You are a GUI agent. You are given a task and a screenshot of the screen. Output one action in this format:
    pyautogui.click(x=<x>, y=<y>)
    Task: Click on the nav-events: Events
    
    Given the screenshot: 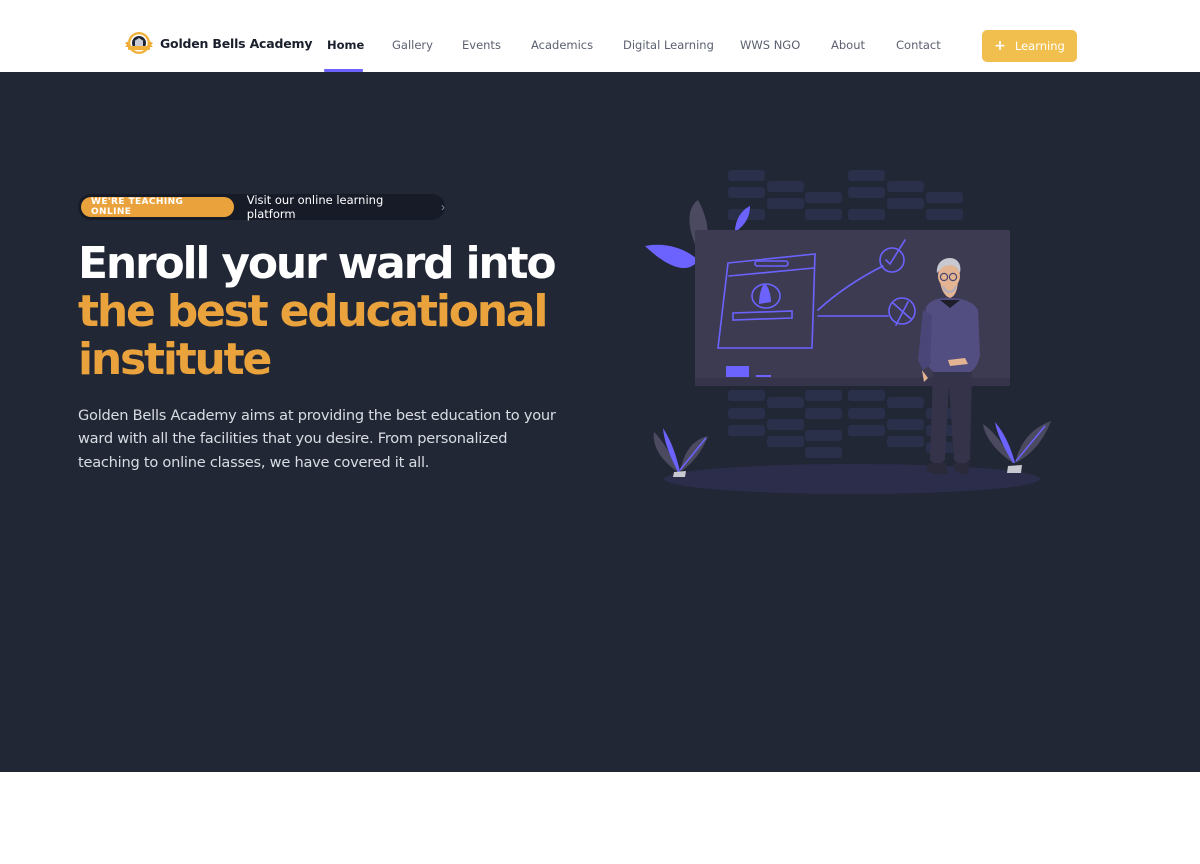 What is the action you would take?
    pyautogui.click(x=481, y=45)
    